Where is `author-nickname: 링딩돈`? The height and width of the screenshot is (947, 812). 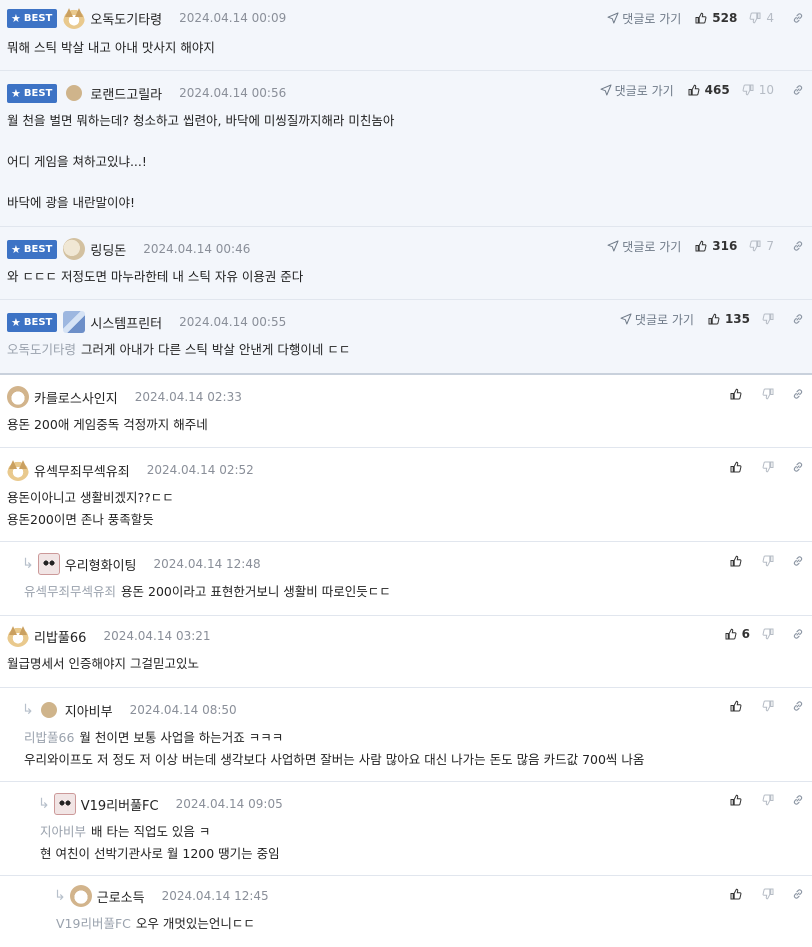
author-nickname: 링딩돈 is located at coordinates (108, 249).